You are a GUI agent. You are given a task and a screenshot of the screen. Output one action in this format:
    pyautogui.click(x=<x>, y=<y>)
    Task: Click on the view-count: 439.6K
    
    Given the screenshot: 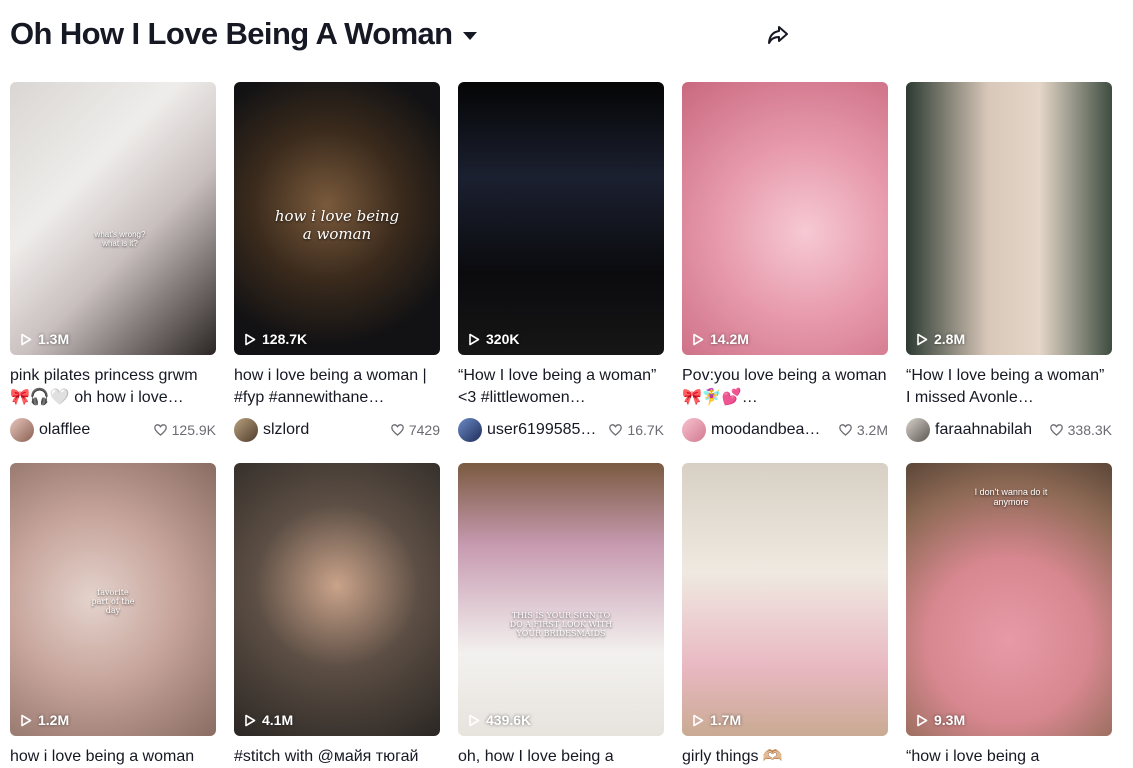 What is the action you would take?
    pyautogui.click(x=499, y=720)
    